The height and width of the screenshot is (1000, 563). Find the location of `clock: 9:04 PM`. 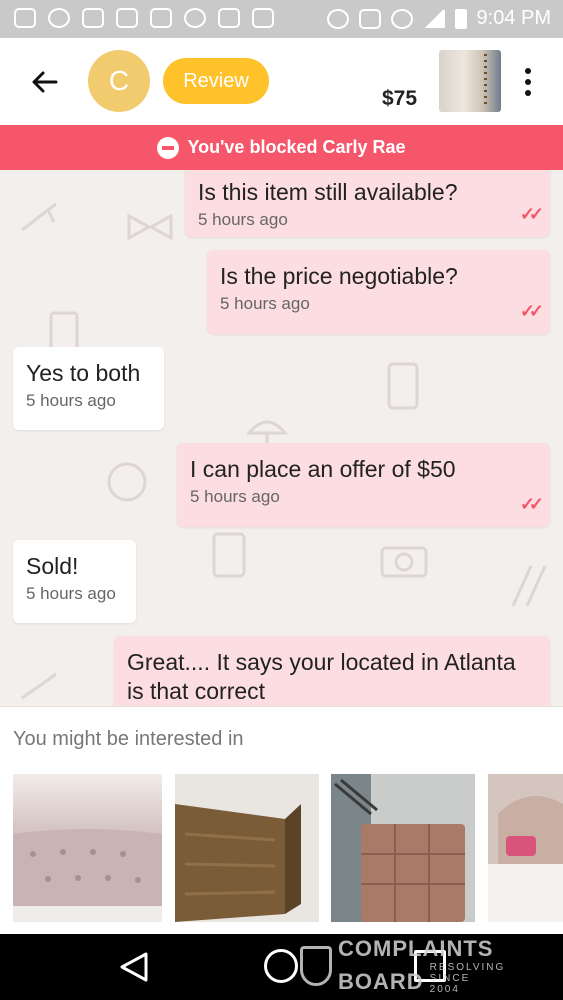

clock: 9:04 PM is located at coordinates (513, 18).